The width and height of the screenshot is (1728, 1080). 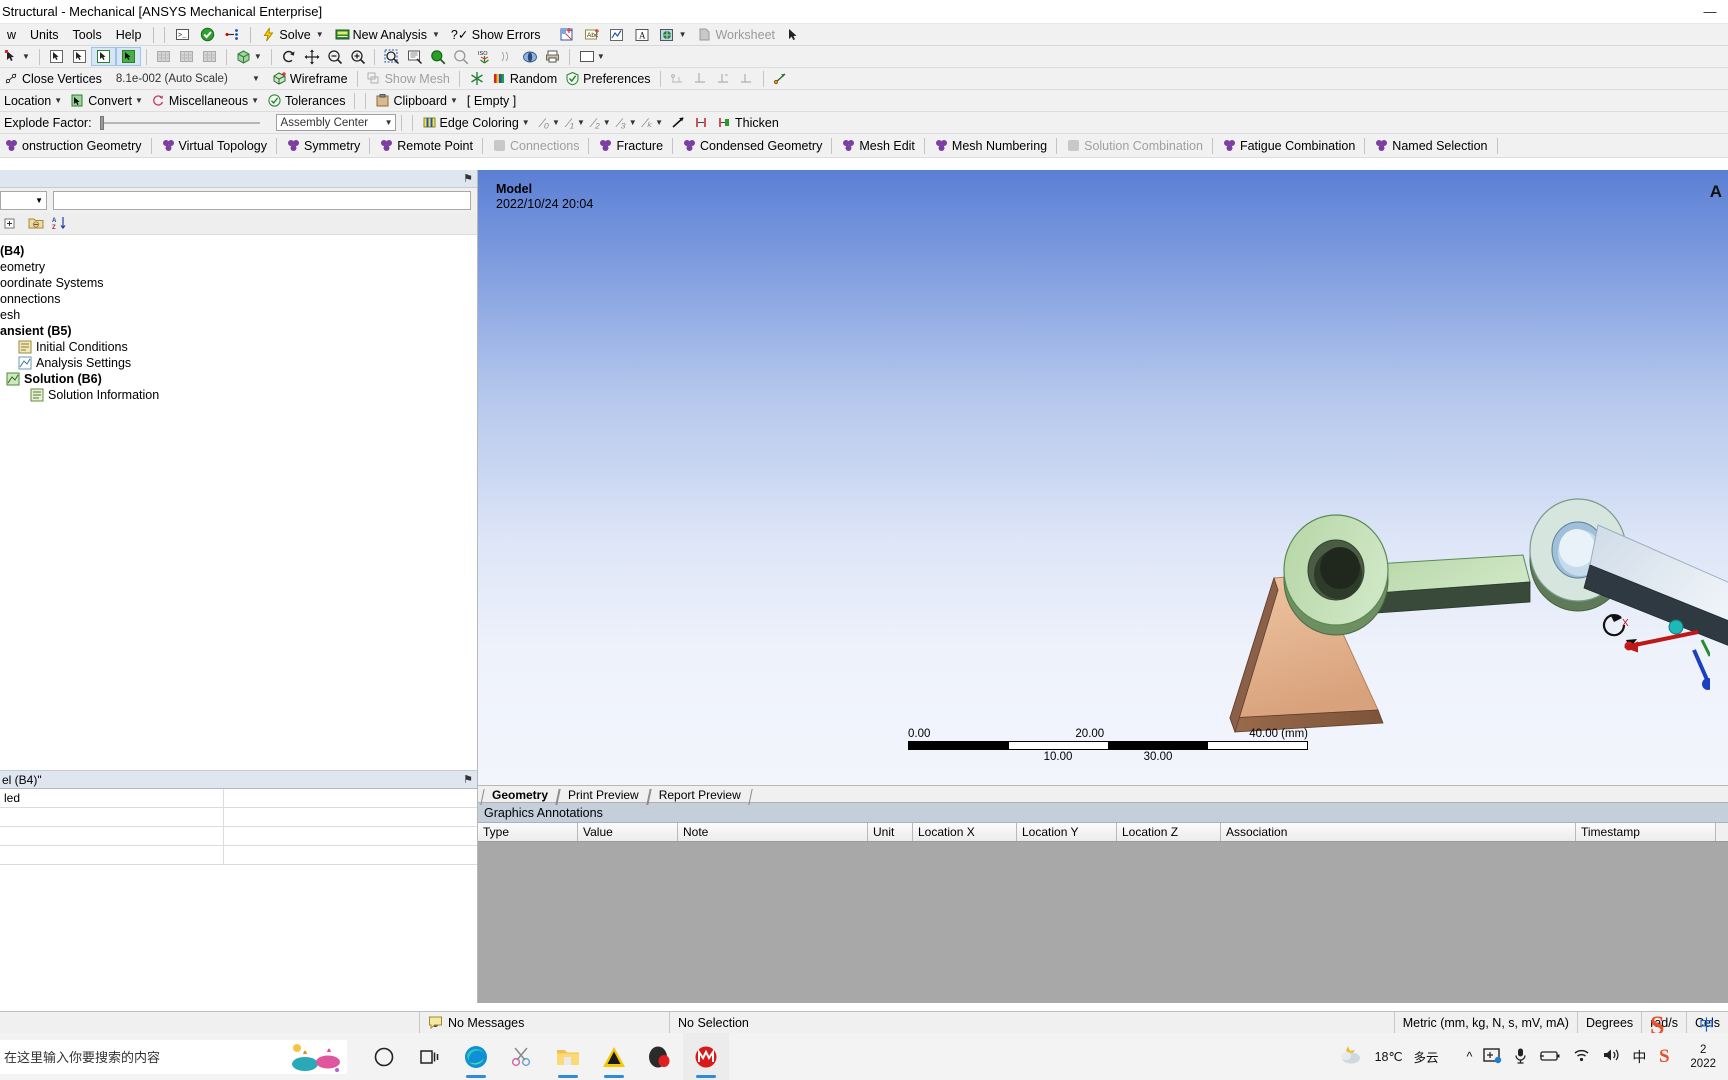 What do you see at coordinates (238, 283) in the screenshot?
I see `tree-node: oordinate Systems` at bounding box center [238, 283].